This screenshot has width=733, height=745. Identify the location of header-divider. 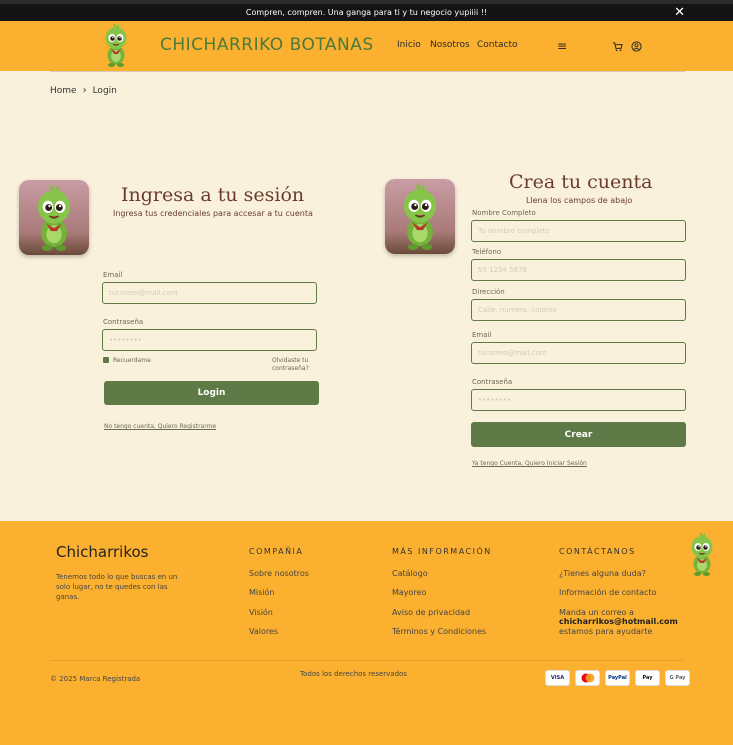
(367, 71).